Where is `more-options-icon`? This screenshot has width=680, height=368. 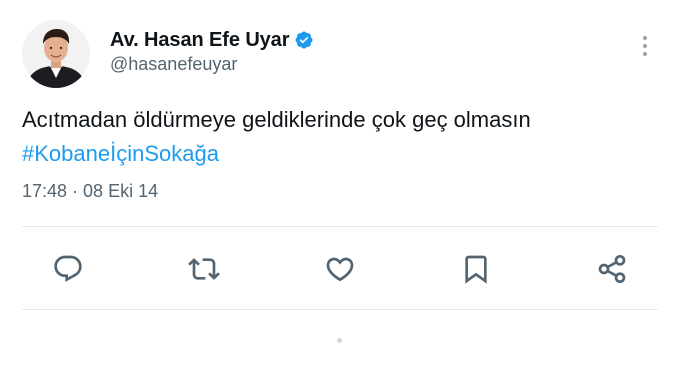
more-options-icon is located at coordinates (645, 46).